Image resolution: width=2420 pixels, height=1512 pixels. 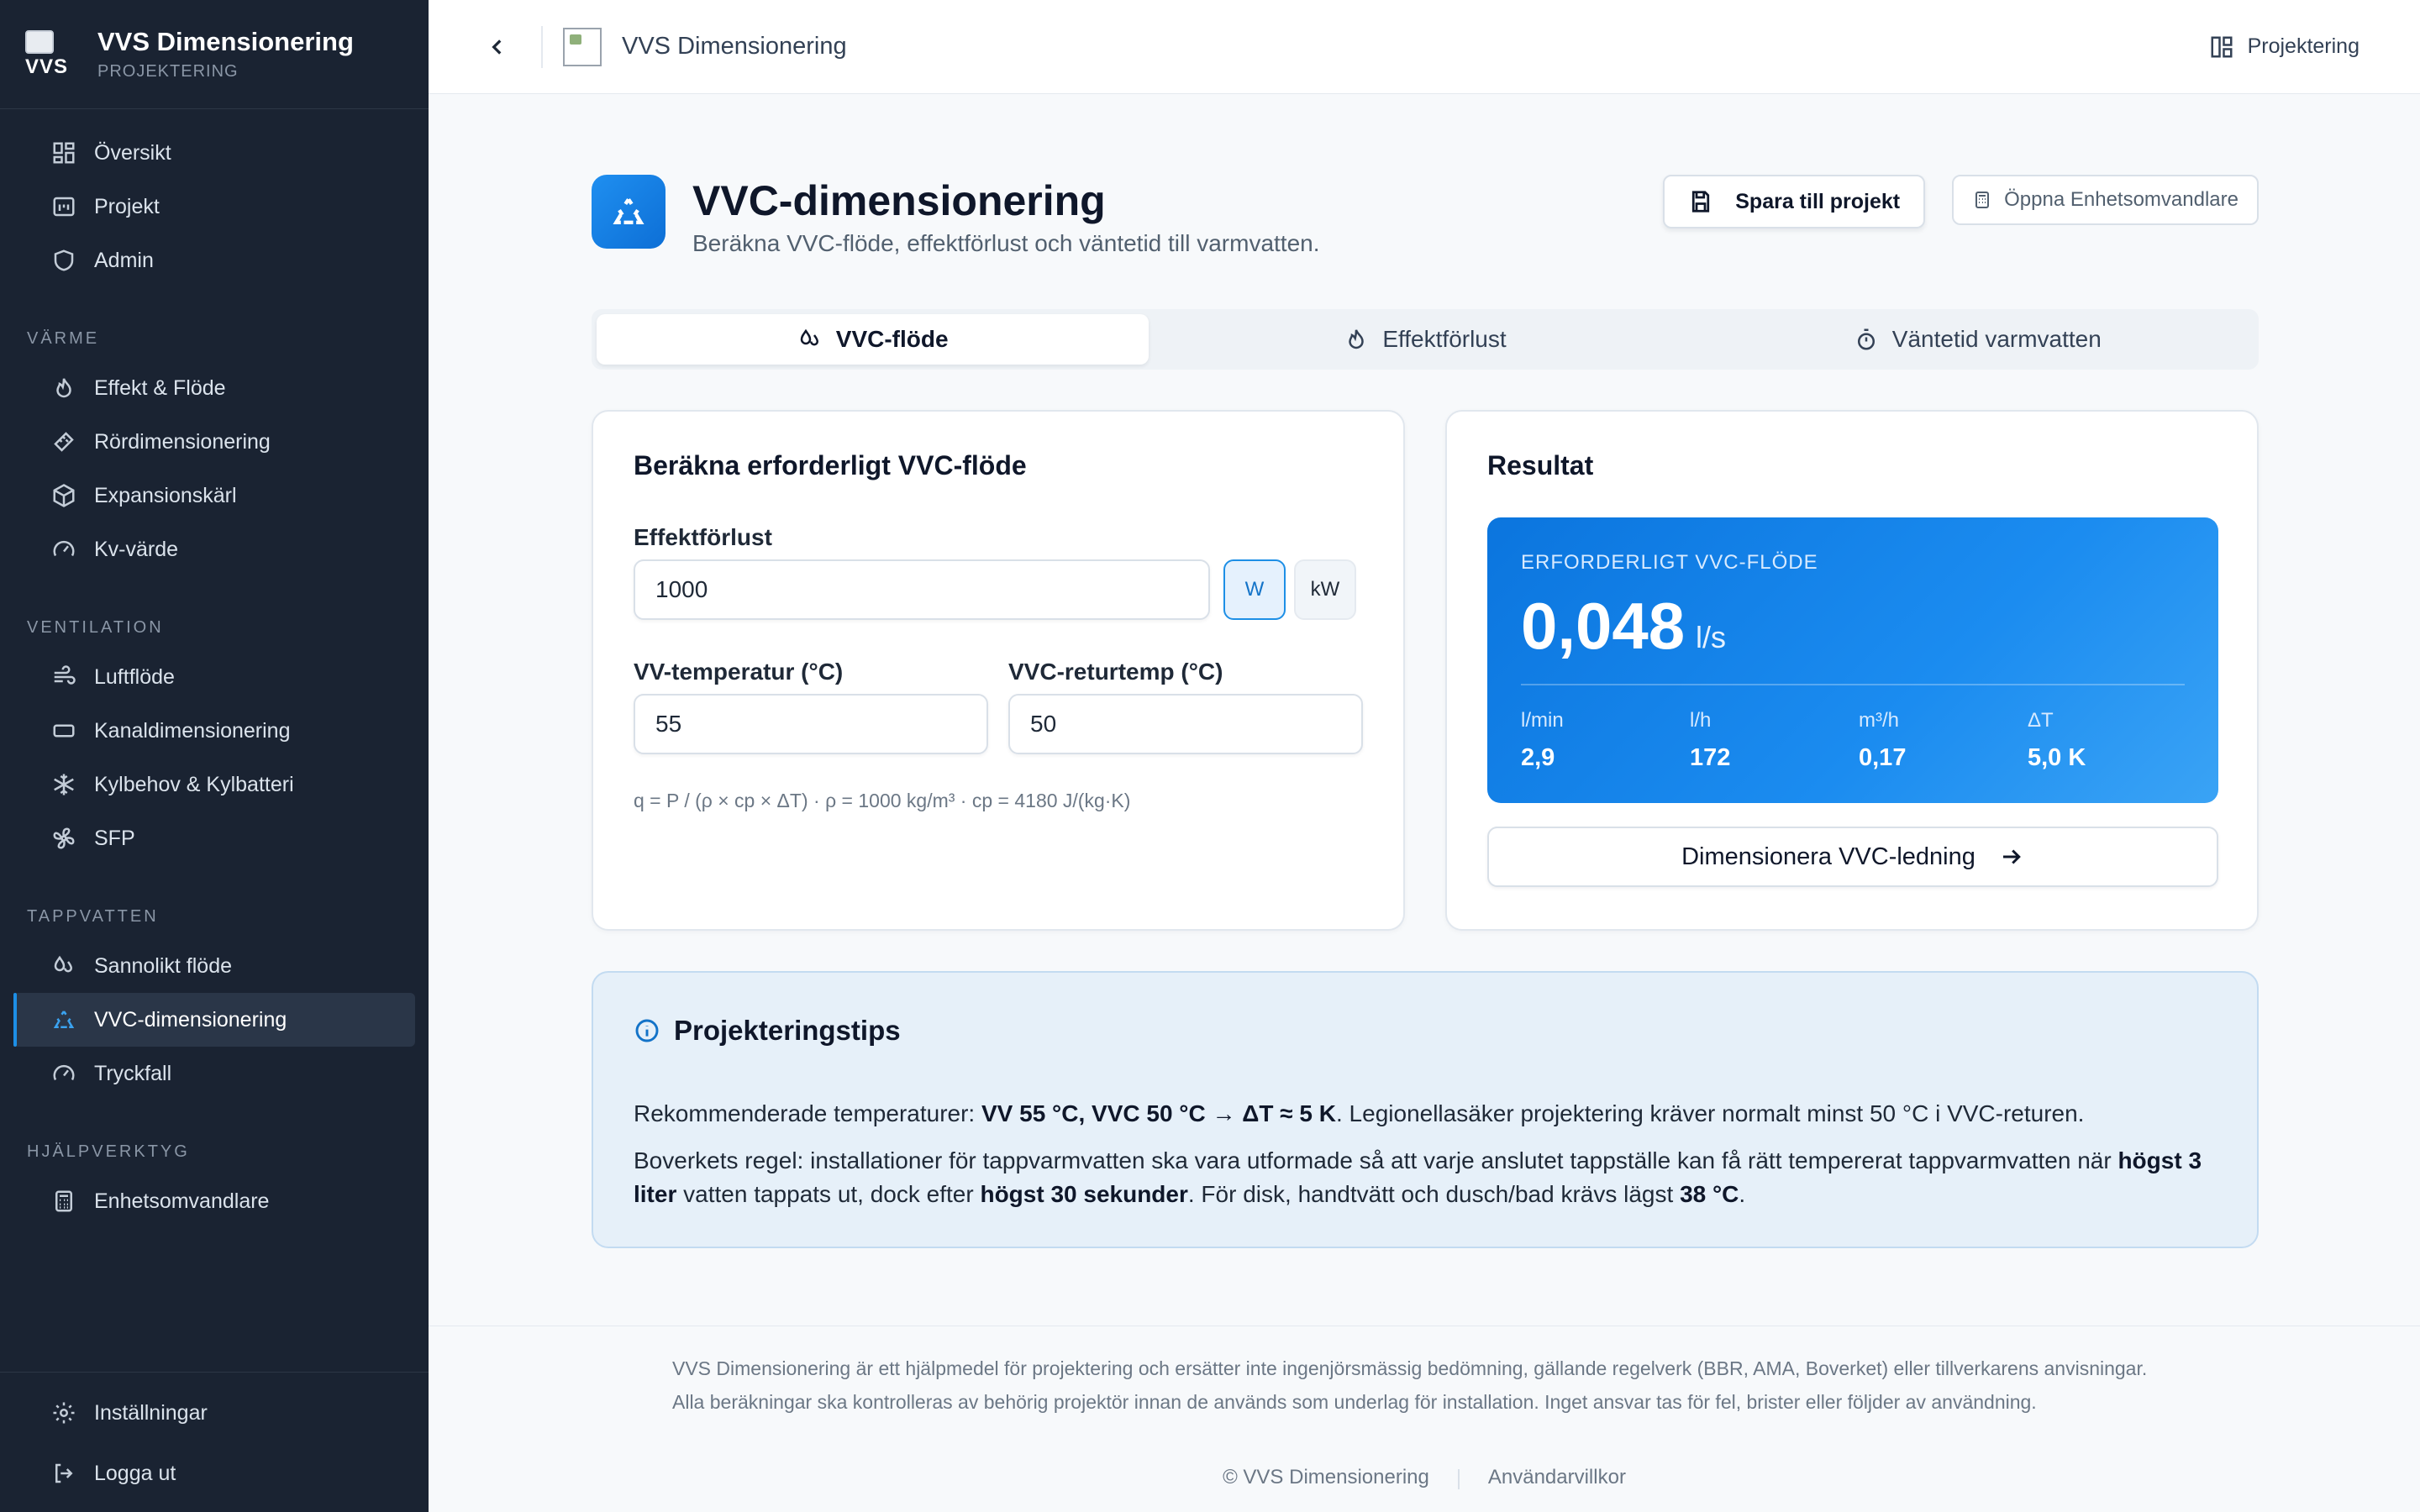 I want to click on snowflake-icon, so click(x=64, y=784).